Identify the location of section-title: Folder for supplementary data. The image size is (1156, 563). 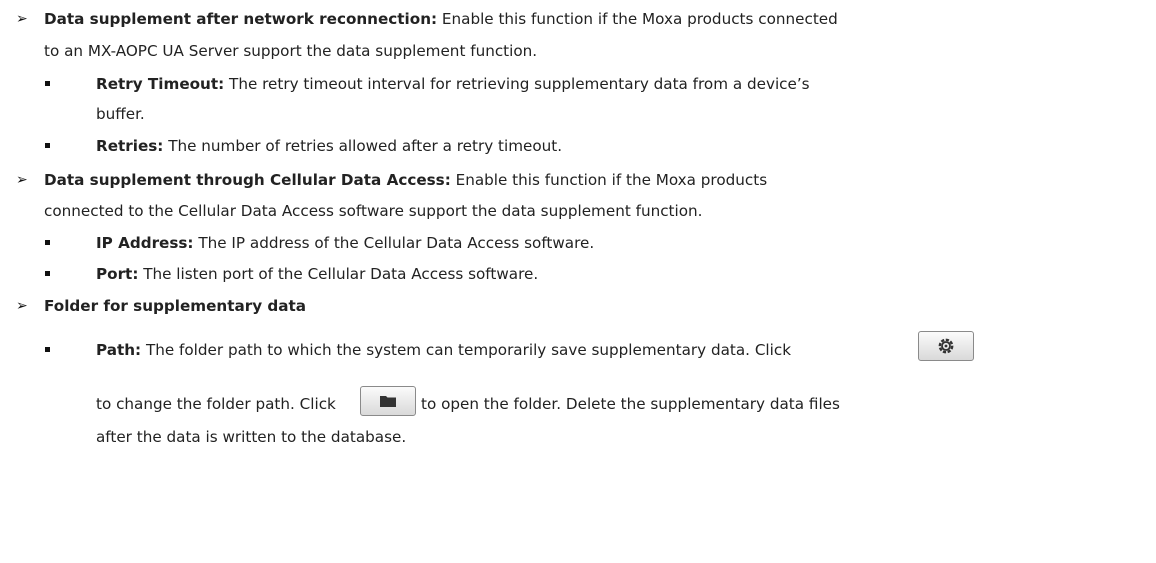
(175, 306).